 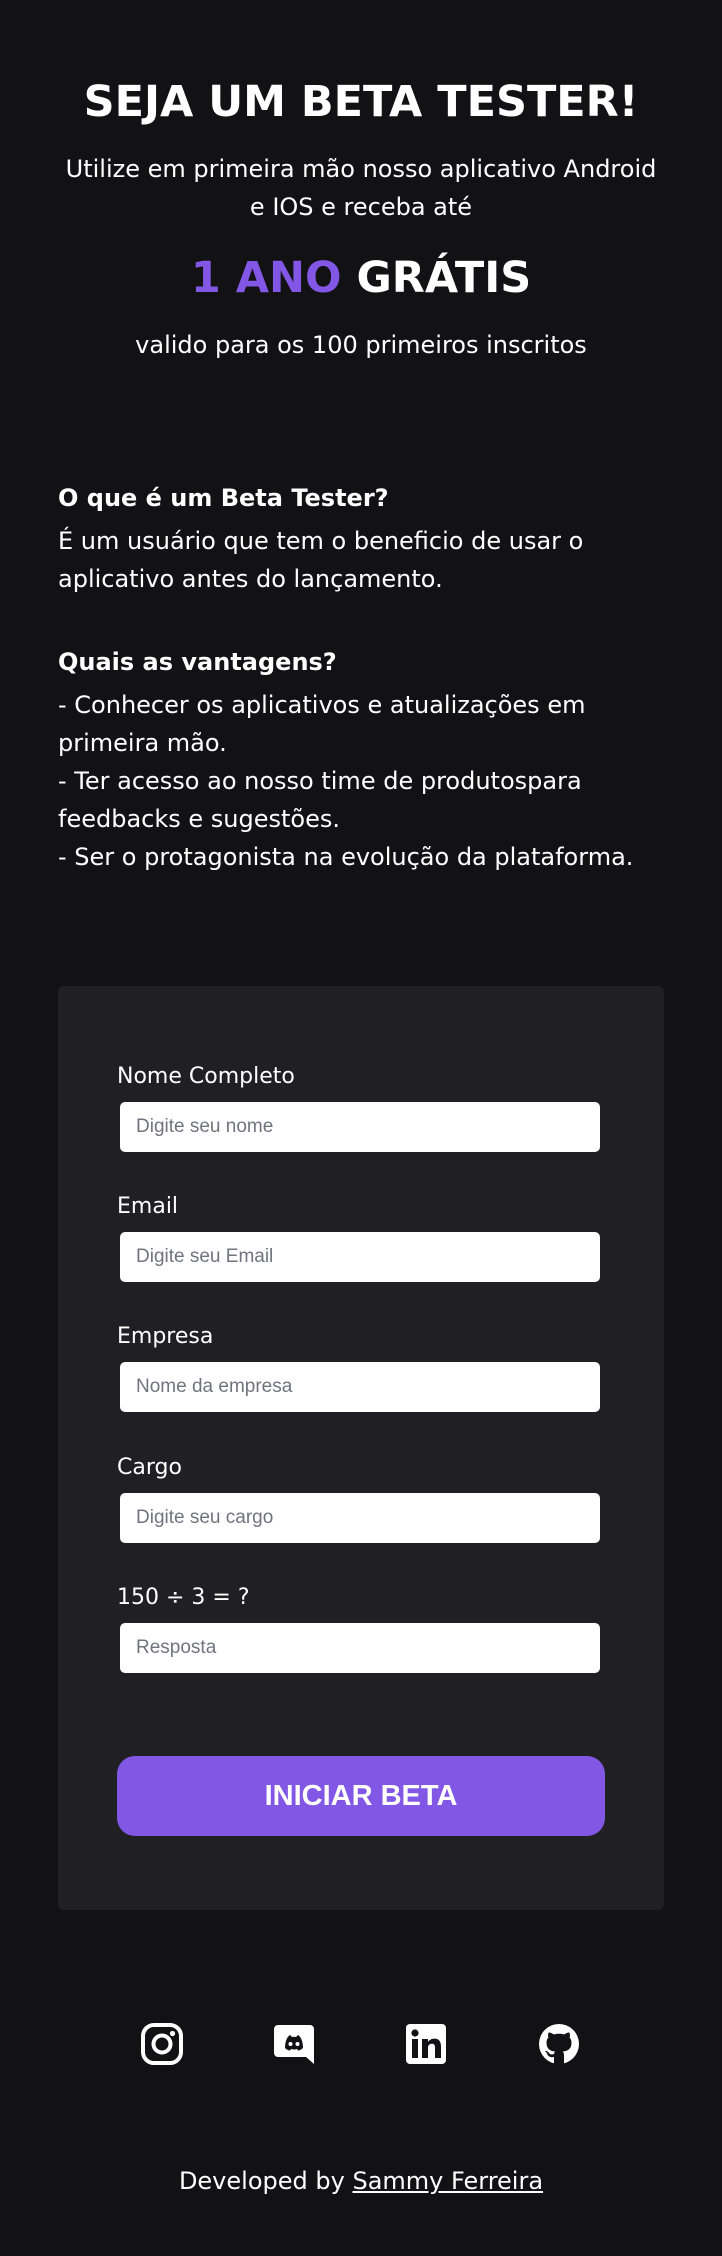 What do you see at coordinates (361, 1796) in the screenshot?
I see `start-beta-button: INICIAR BETA` at bounding box center [361, 1796].